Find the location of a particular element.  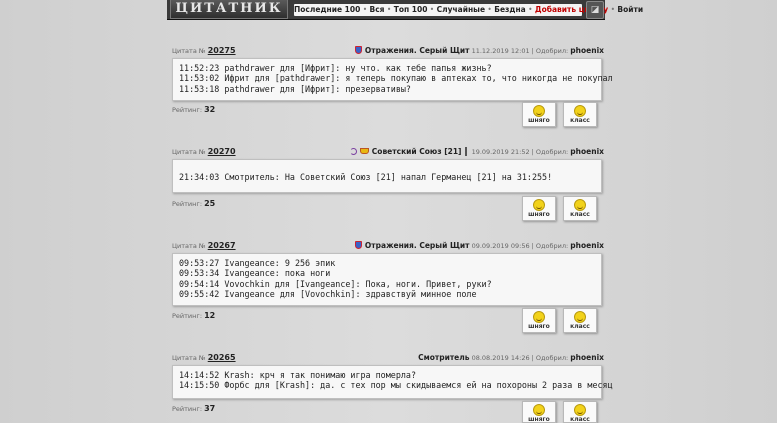

nav-top-100: Топ 100 is located at coordinates (411, 9).